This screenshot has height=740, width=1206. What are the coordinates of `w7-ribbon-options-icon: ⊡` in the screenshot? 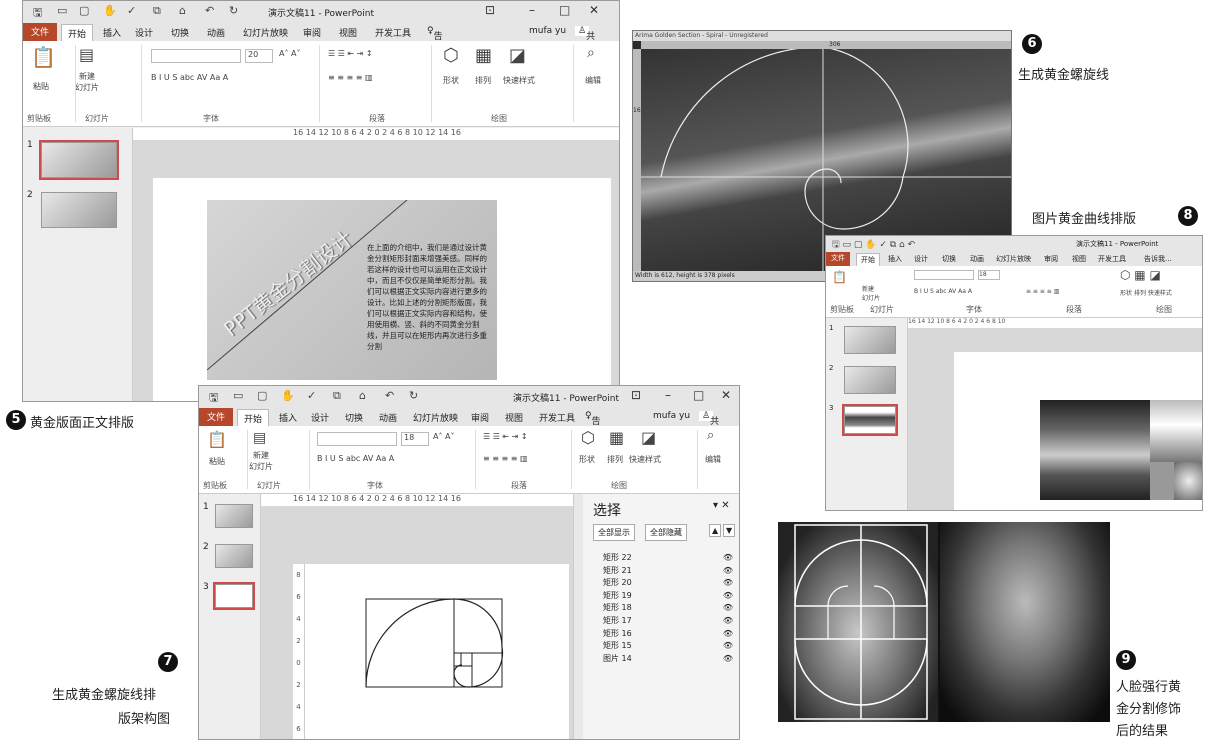 It's located at (636, 395).